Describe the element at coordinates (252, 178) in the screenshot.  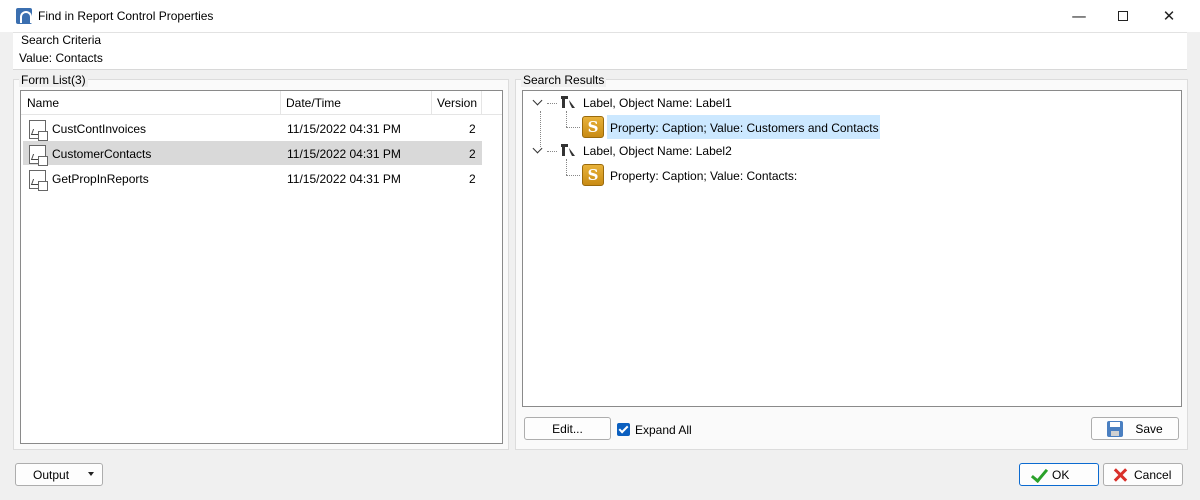
I see `table-row: GetPropInReports 11/15/2022 04:31 PM 2` at that location.